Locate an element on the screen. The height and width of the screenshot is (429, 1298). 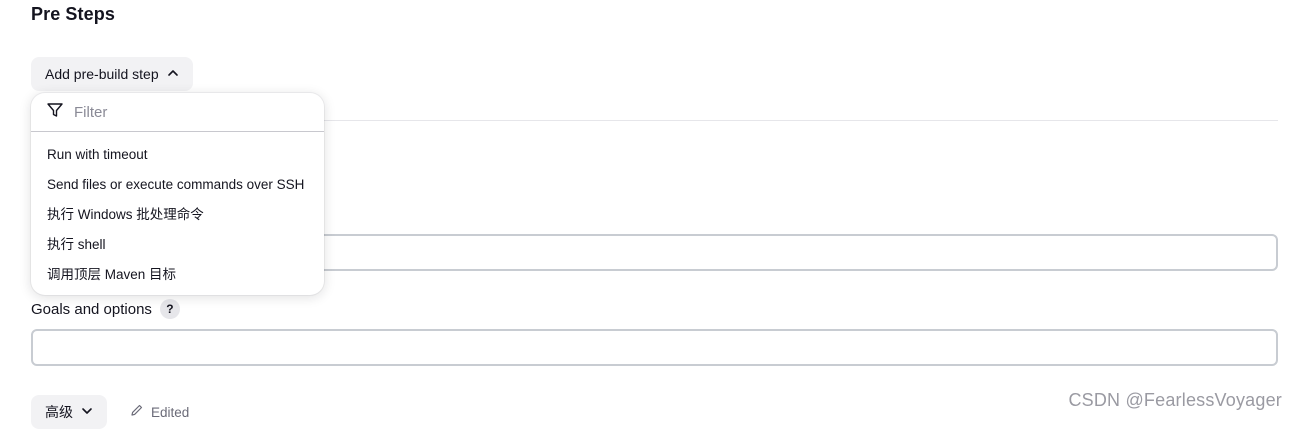
goals-and-options-input is located at coordinates (654, 347).